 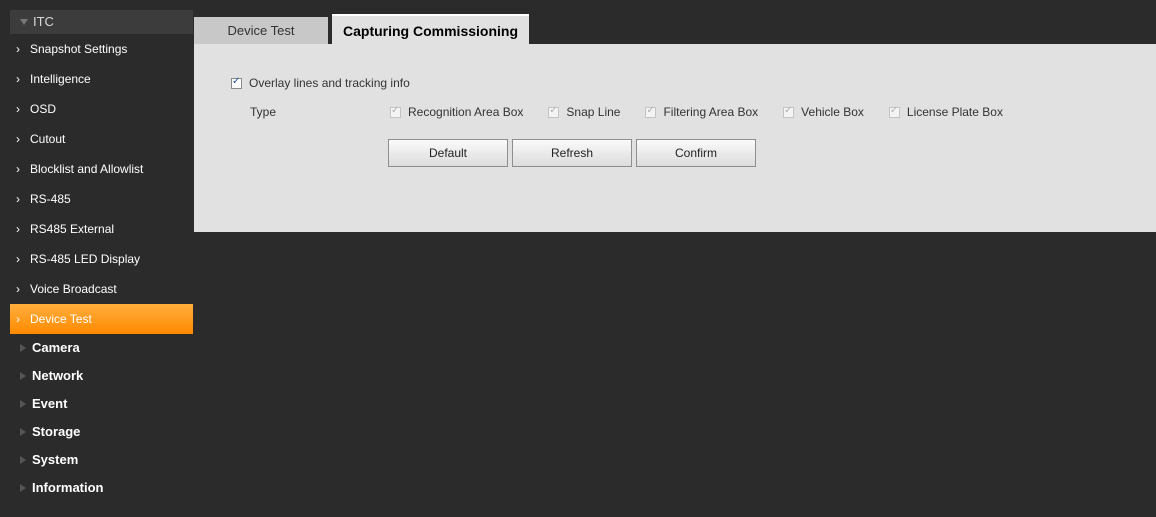 I want to click on sidebar-item-snapshot-settings: › Snapshot Settings, so click(x=101, y=49).